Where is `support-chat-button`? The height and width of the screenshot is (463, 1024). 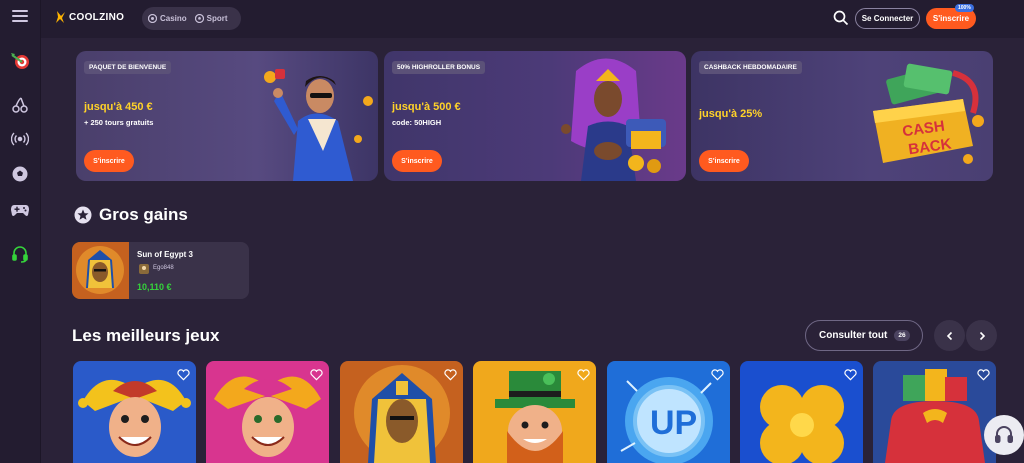 support-chat-button is located at coordinates (1004, 435).